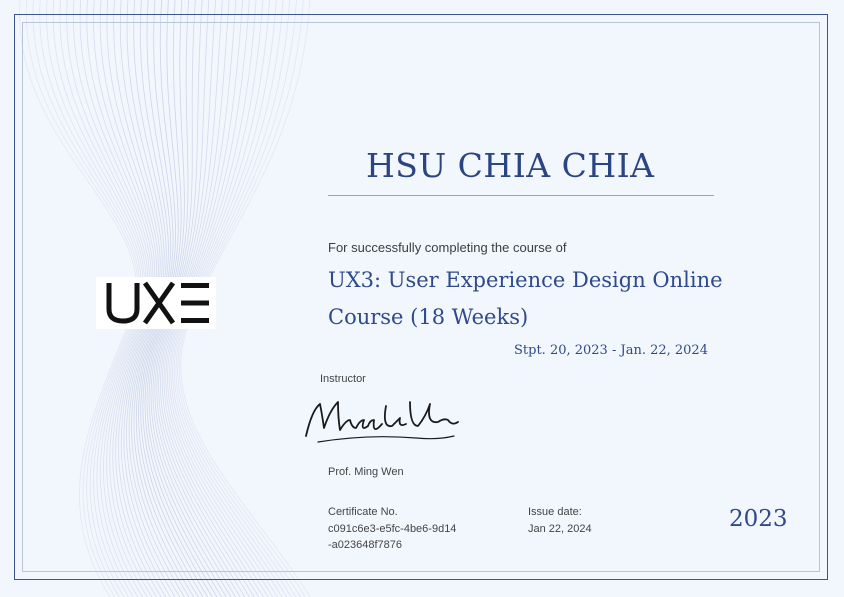 The height and width of the screenshot is (597, 844). I want to click on instructor-name: Prof. Ming Wen, so click(366, 472).